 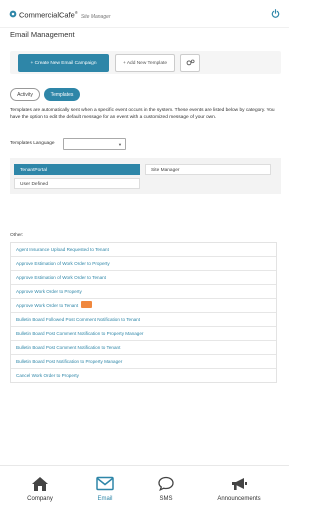 What do you see at coordinates (17, 235) in the screenshot?
I see `other-label: Other:` at bounding box center [17, 235].